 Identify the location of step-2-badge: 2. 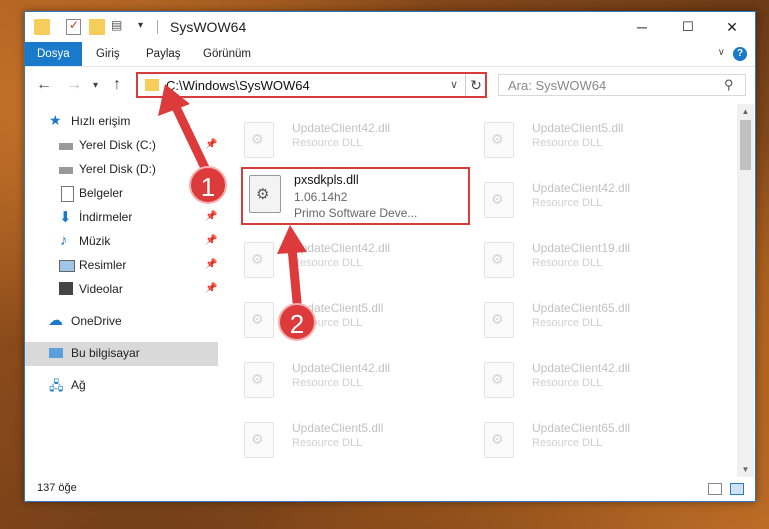
(297, 322).